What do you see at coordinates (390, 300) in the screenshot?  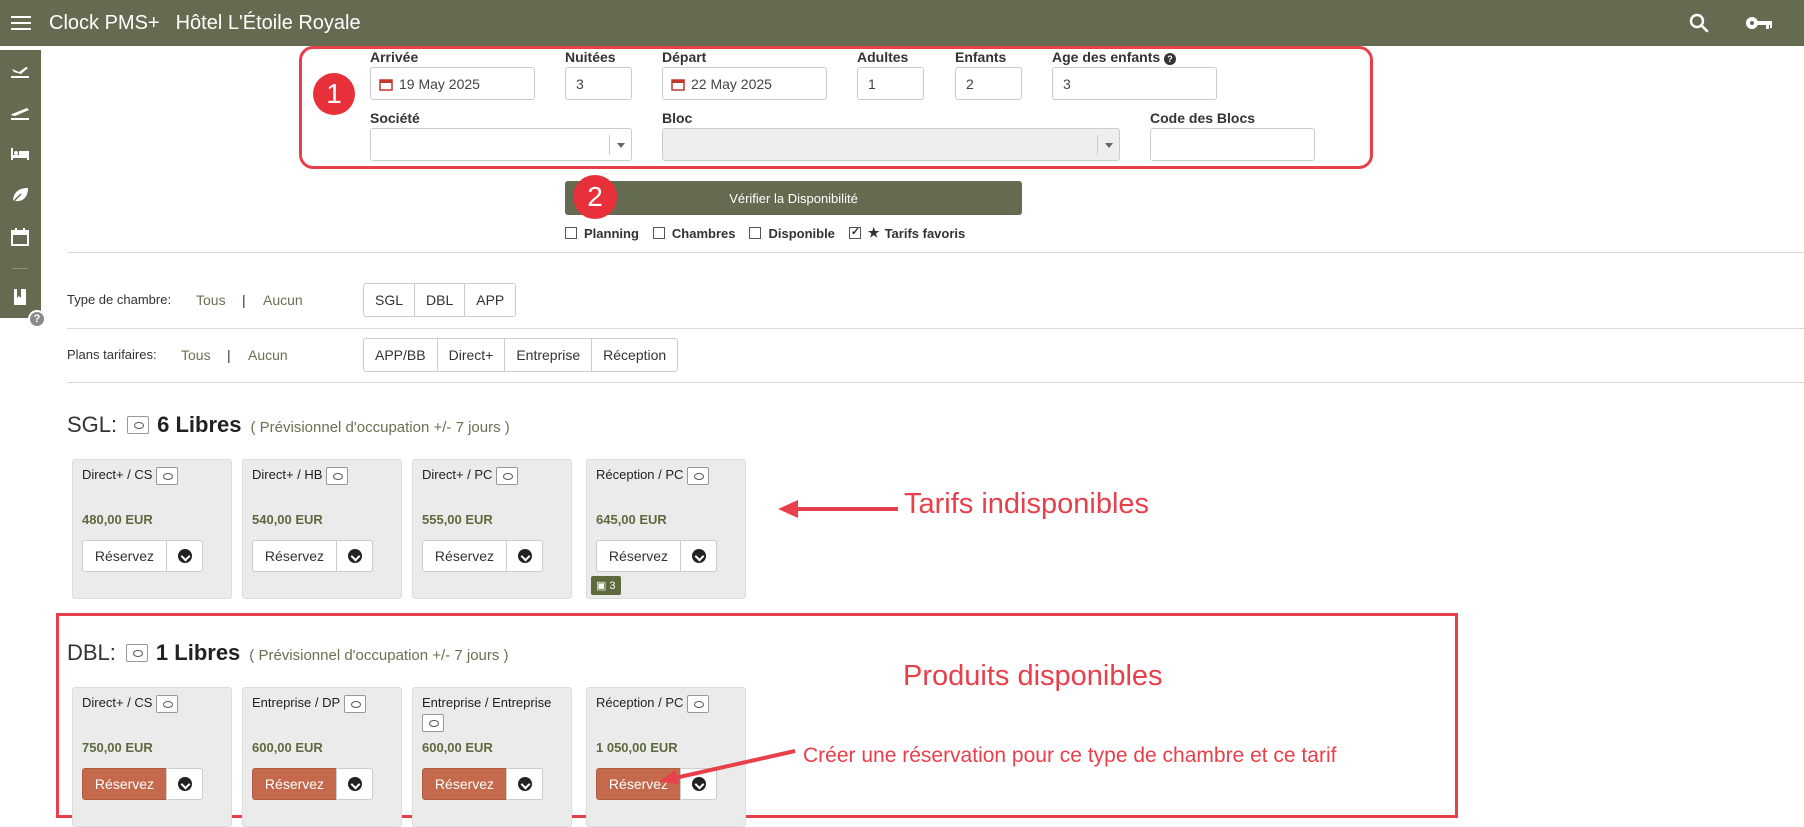 I see `room-type-sgl: SGL` at bounding box center [390, 300].